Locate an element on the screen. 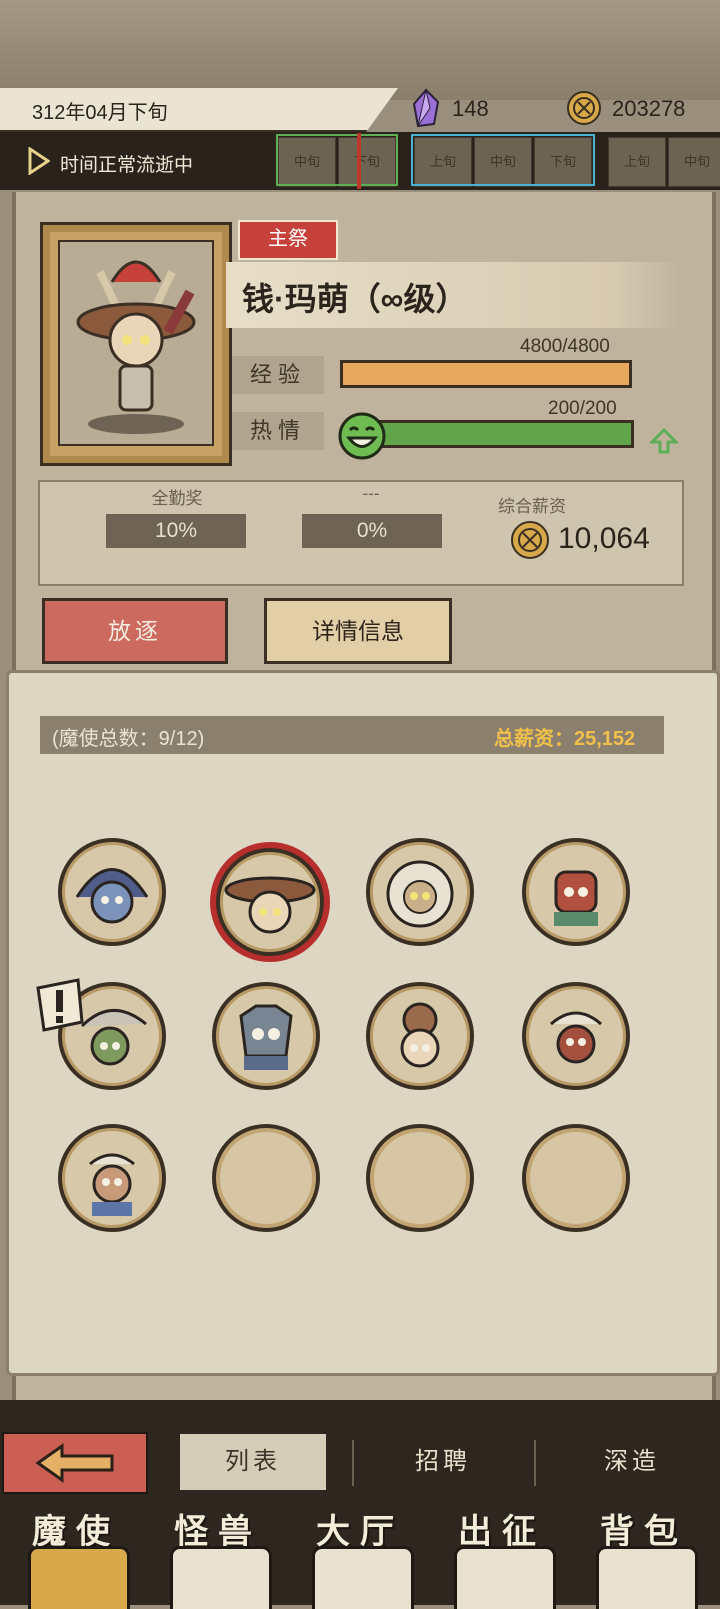  exile-button: 放逐 is located at coordinates (135, 631).